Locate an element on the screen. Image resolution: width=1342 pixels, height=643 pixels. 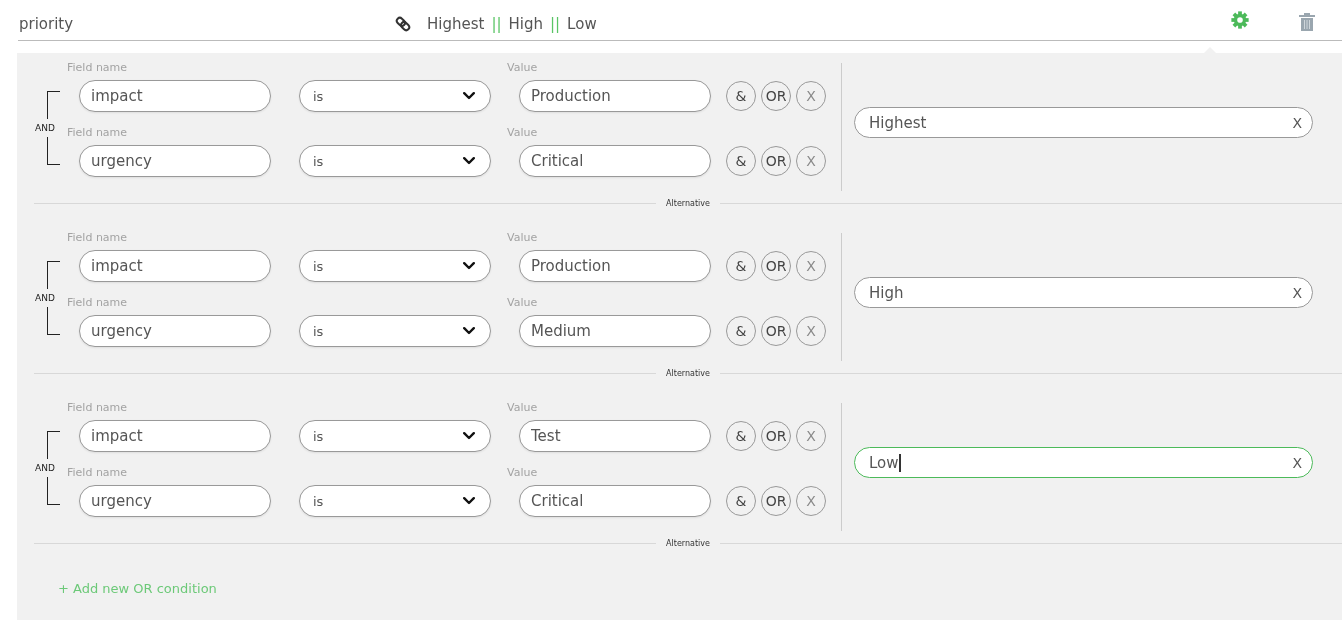
summary-value: Low is located at coordinates (582, 24).